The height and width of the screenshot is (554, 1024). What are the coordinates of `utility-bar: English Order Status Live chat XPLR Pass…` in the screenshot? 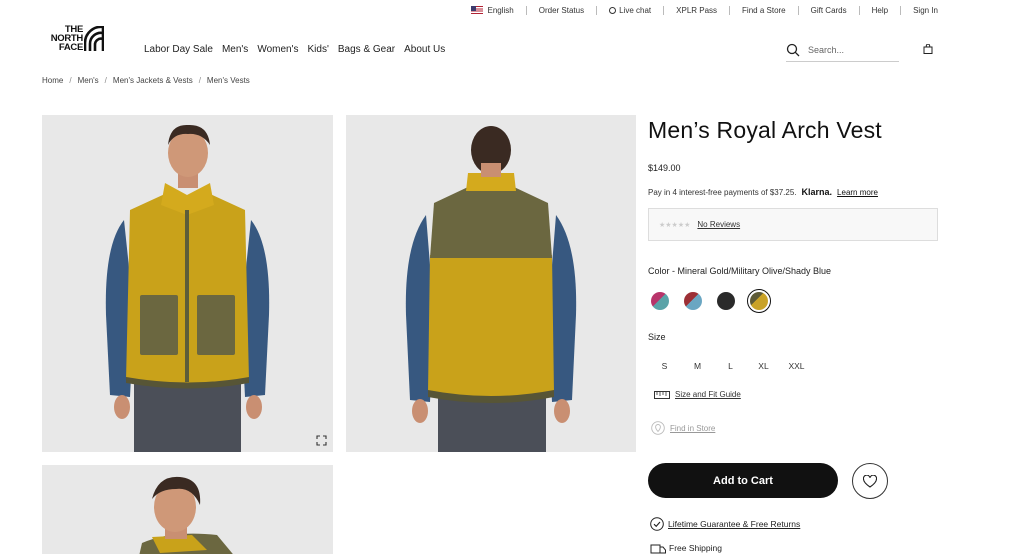 It's located at (704, 10).